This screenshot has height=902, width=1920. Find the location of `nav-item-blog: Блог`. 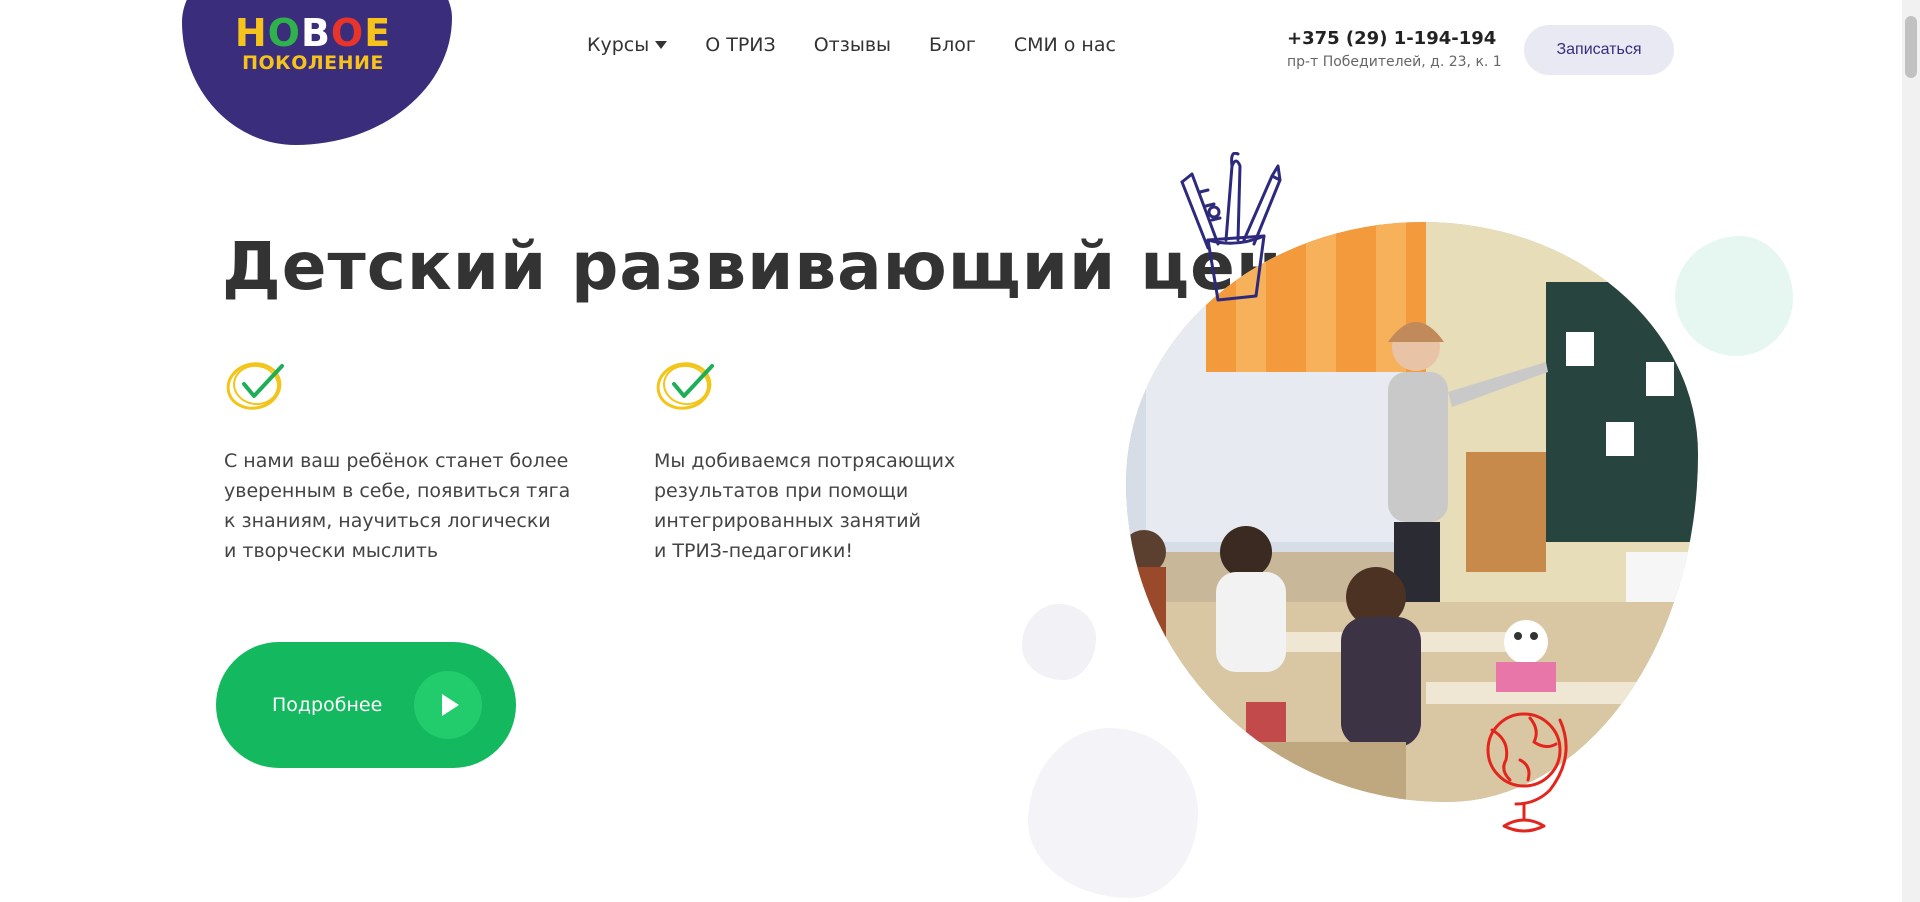

nav-item-blog: Блог is located at coordinates (952, 45).